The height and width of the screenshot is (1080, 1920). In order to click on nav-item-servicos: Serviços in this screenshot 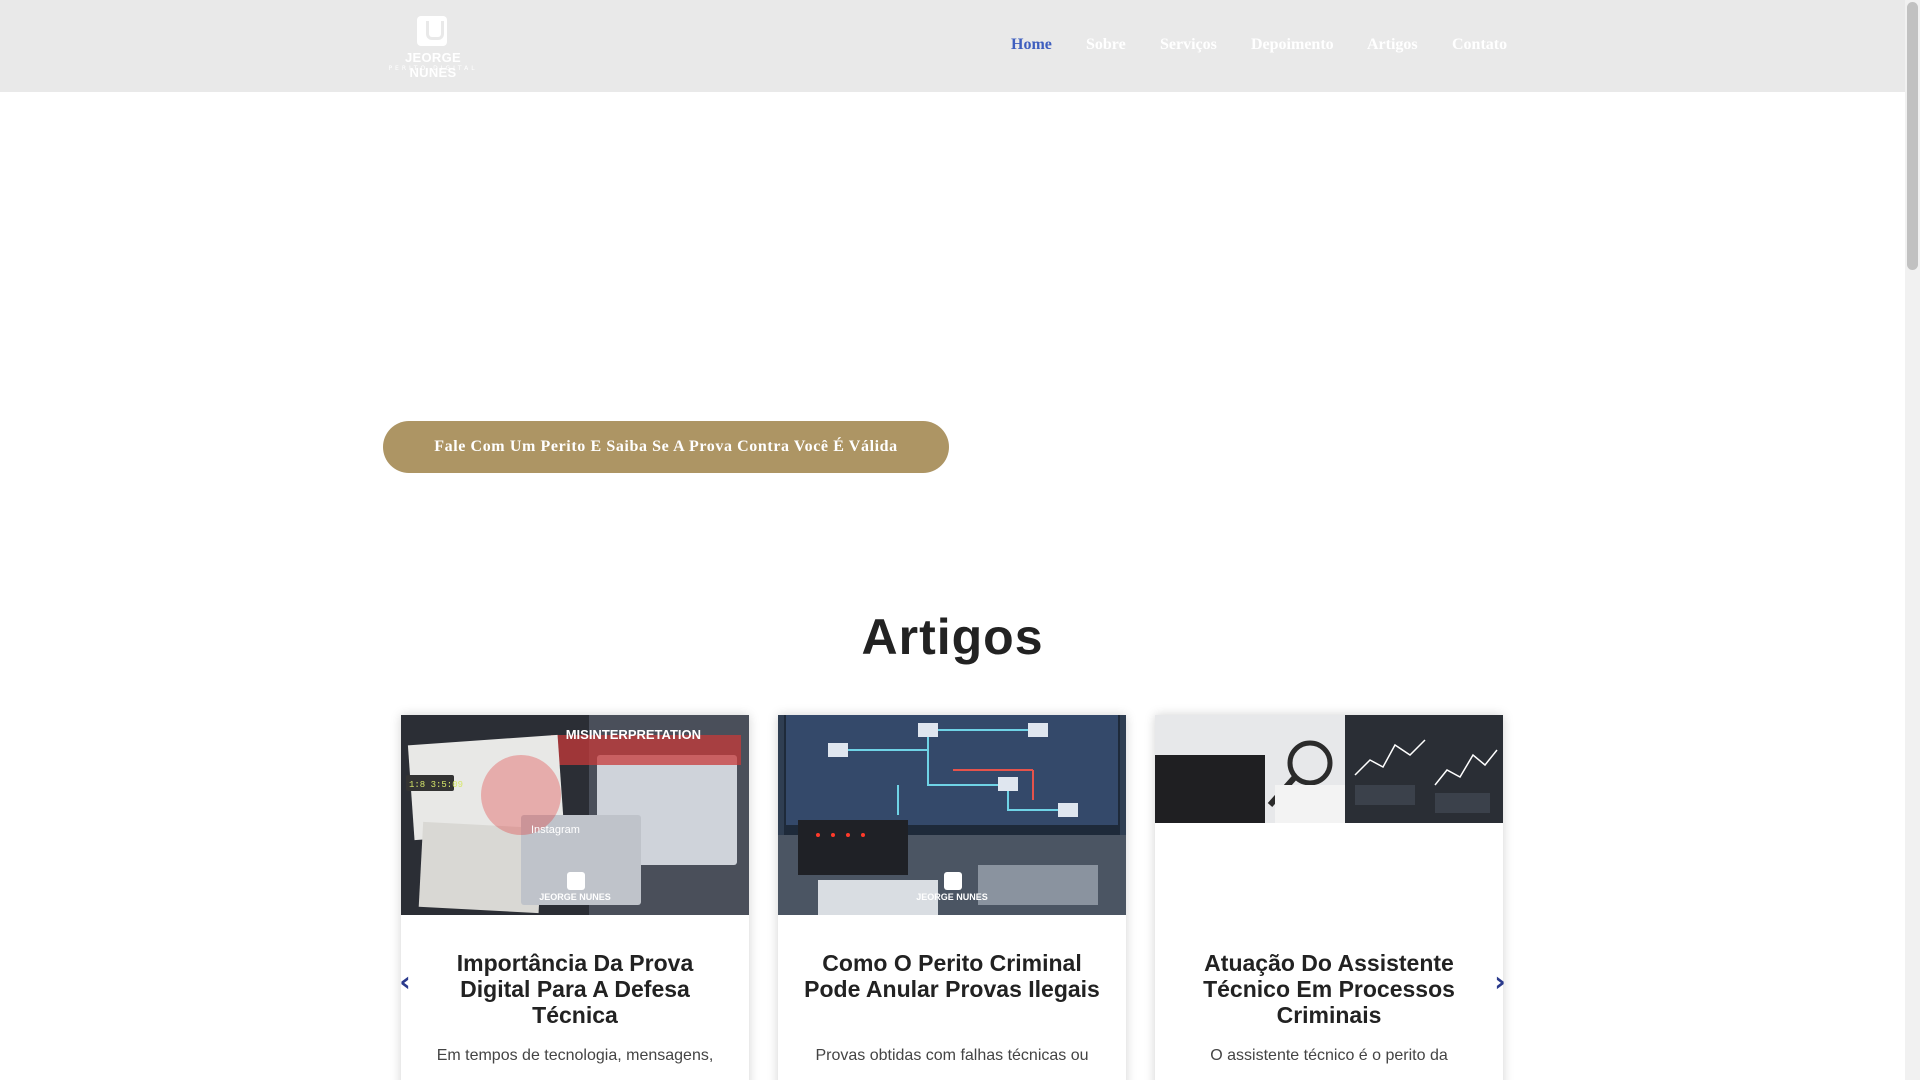, I will do `click(1188, 45)`.